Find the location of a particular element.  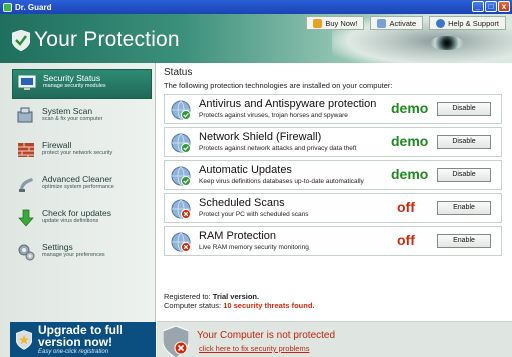

sidebar-item-label: Firewall is located at coordinates (57, 145).